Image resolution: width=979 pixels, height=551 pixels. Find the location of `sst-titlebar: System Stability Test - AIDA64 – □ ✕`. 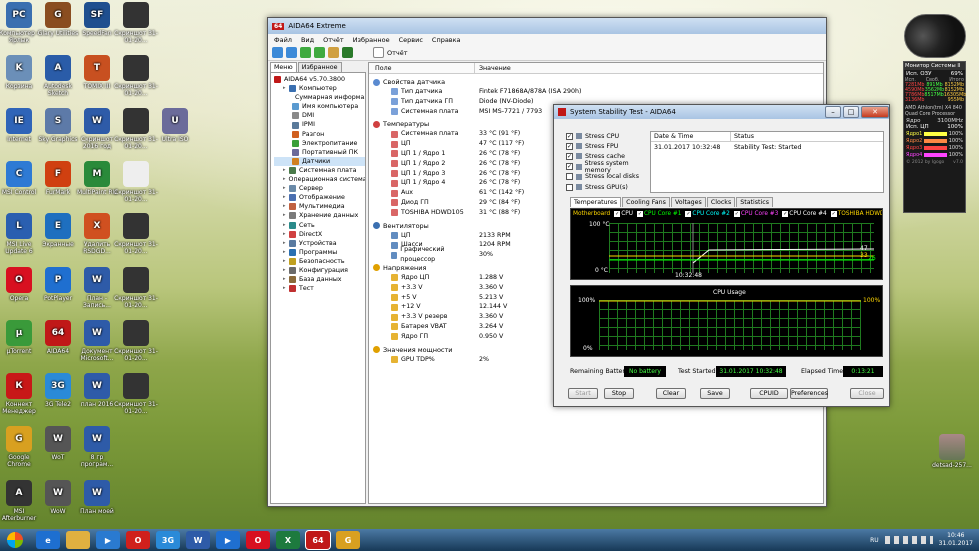

sst-titlebar: System Stability Test - AIDA64 – □ ✕ is located at coordinates (721, 112).